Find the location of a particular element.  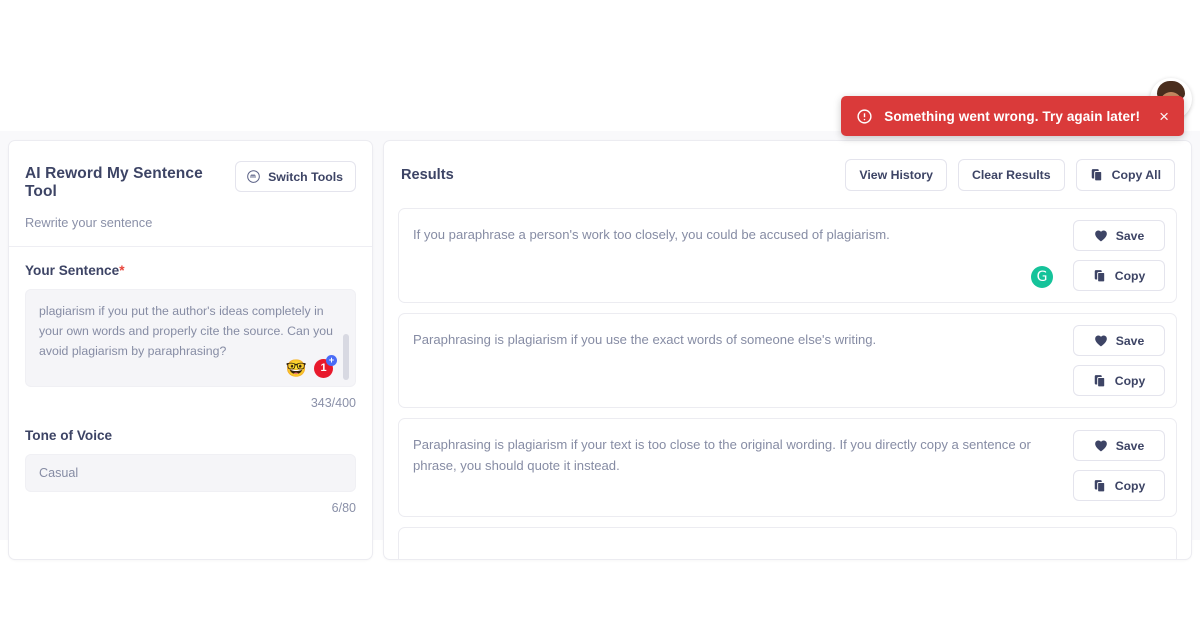

switch-tools-icon is located at coordinates (253, 176).